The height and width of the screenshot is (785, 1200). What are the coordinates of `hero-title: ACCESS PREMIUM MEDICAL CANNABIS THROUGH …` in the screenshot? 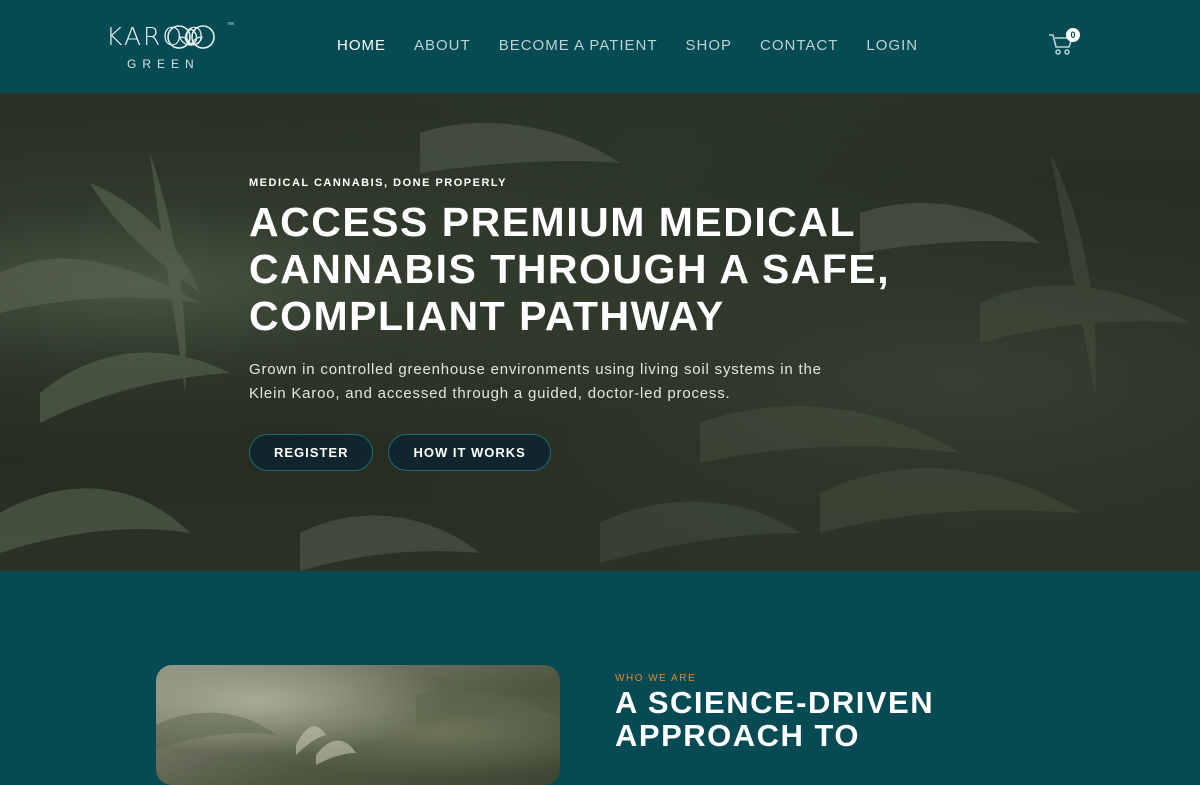 It's located at (570, 269).